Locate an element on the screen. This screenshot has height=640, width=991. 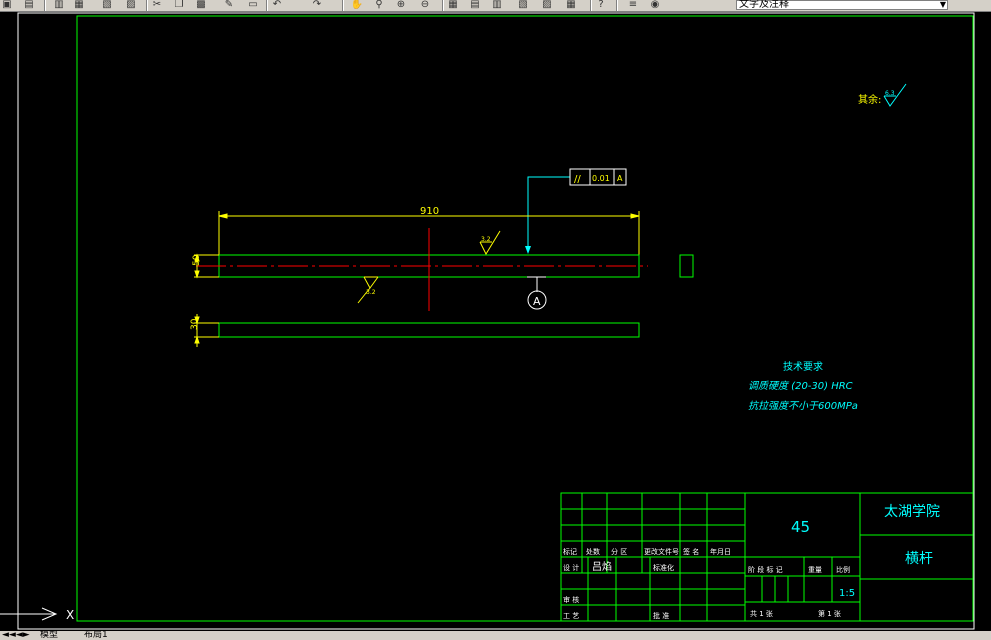
tb-mark: 标记 is located at coordinates (570, 551).